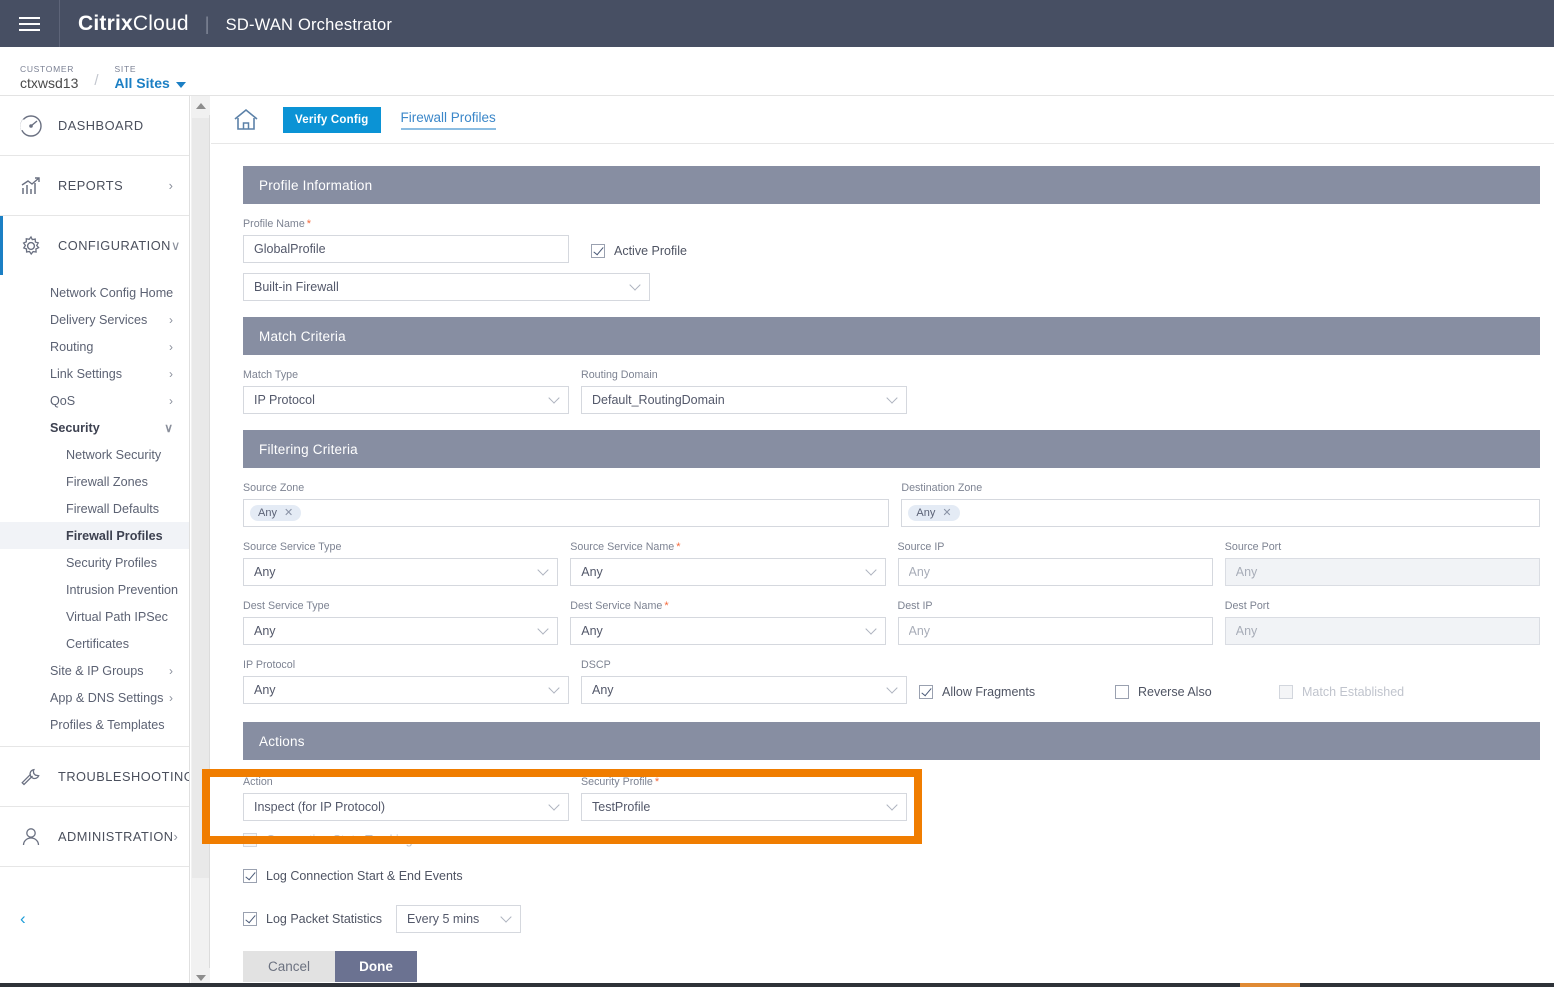  What do you see at coordinates (23, 918) in the screenshot?
I see `sidebar-collapse-button: ‹` at bounding box center [23, 918].